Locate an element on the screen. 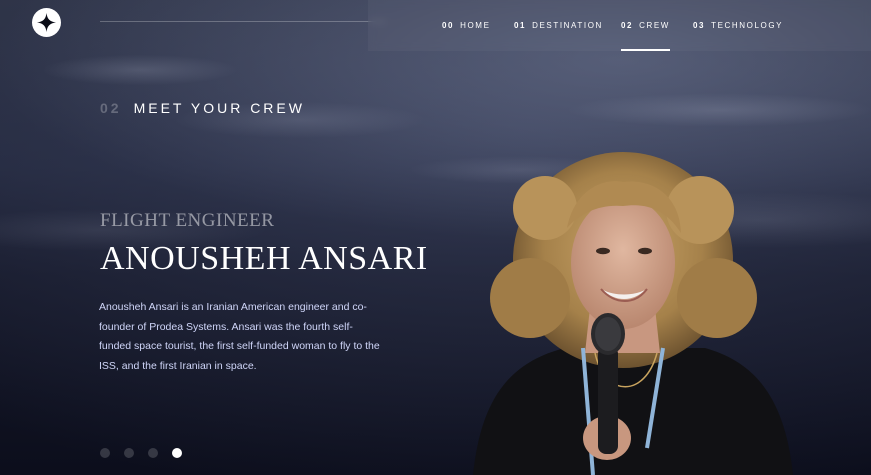 The width and height of the screenshot is (871, 475). site-logo is located at coordinates (46, 22).